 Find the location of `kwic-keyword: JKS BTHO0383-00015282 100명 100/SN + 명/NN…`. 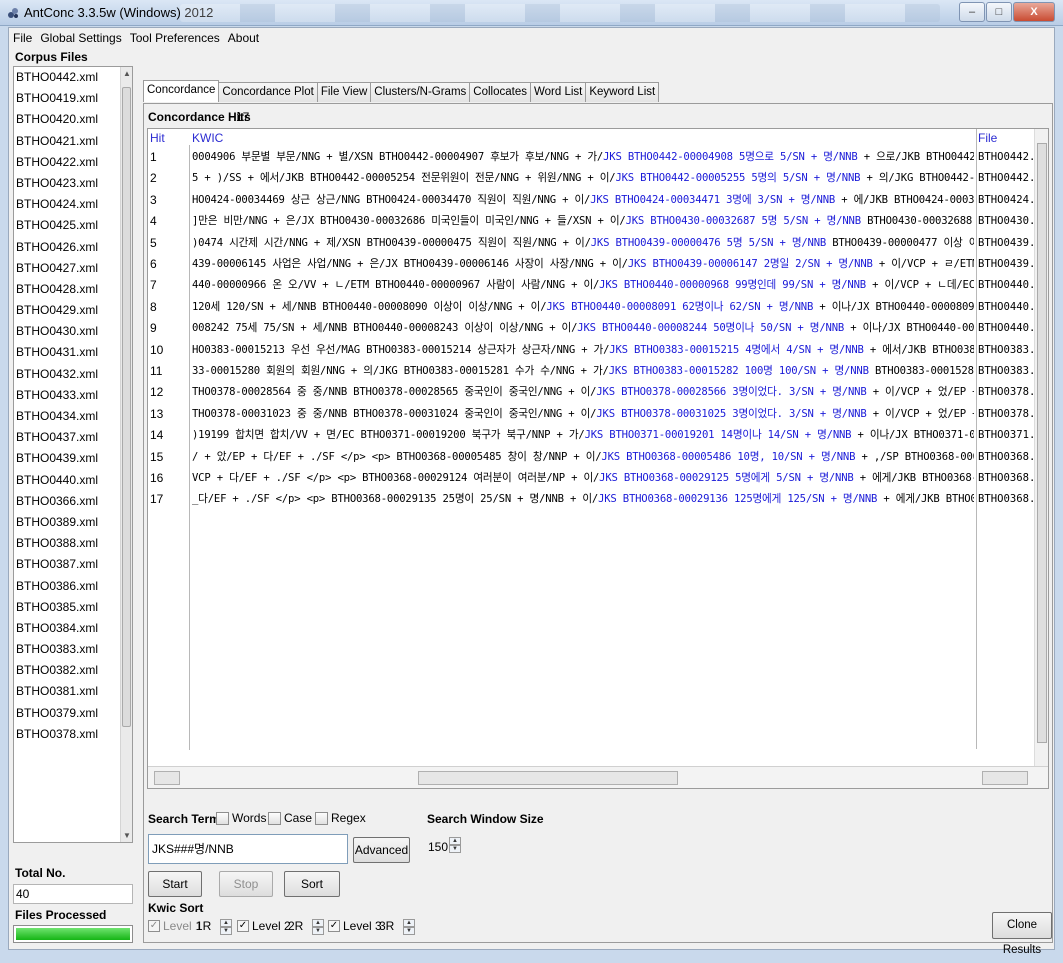

kwic-keyword: JKS BTHO0383-00015282 100명 100/SN + 명/NN… is located at coordinates (739, 371).